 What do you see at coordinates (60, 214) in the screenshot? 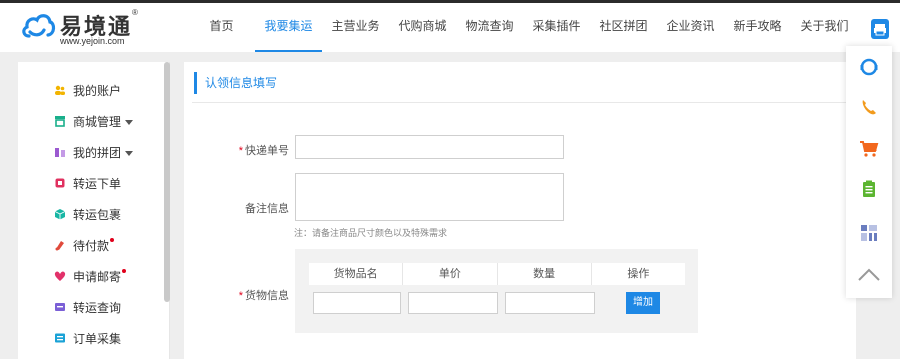
I see `package-icon` at bounding box center [60, 214].